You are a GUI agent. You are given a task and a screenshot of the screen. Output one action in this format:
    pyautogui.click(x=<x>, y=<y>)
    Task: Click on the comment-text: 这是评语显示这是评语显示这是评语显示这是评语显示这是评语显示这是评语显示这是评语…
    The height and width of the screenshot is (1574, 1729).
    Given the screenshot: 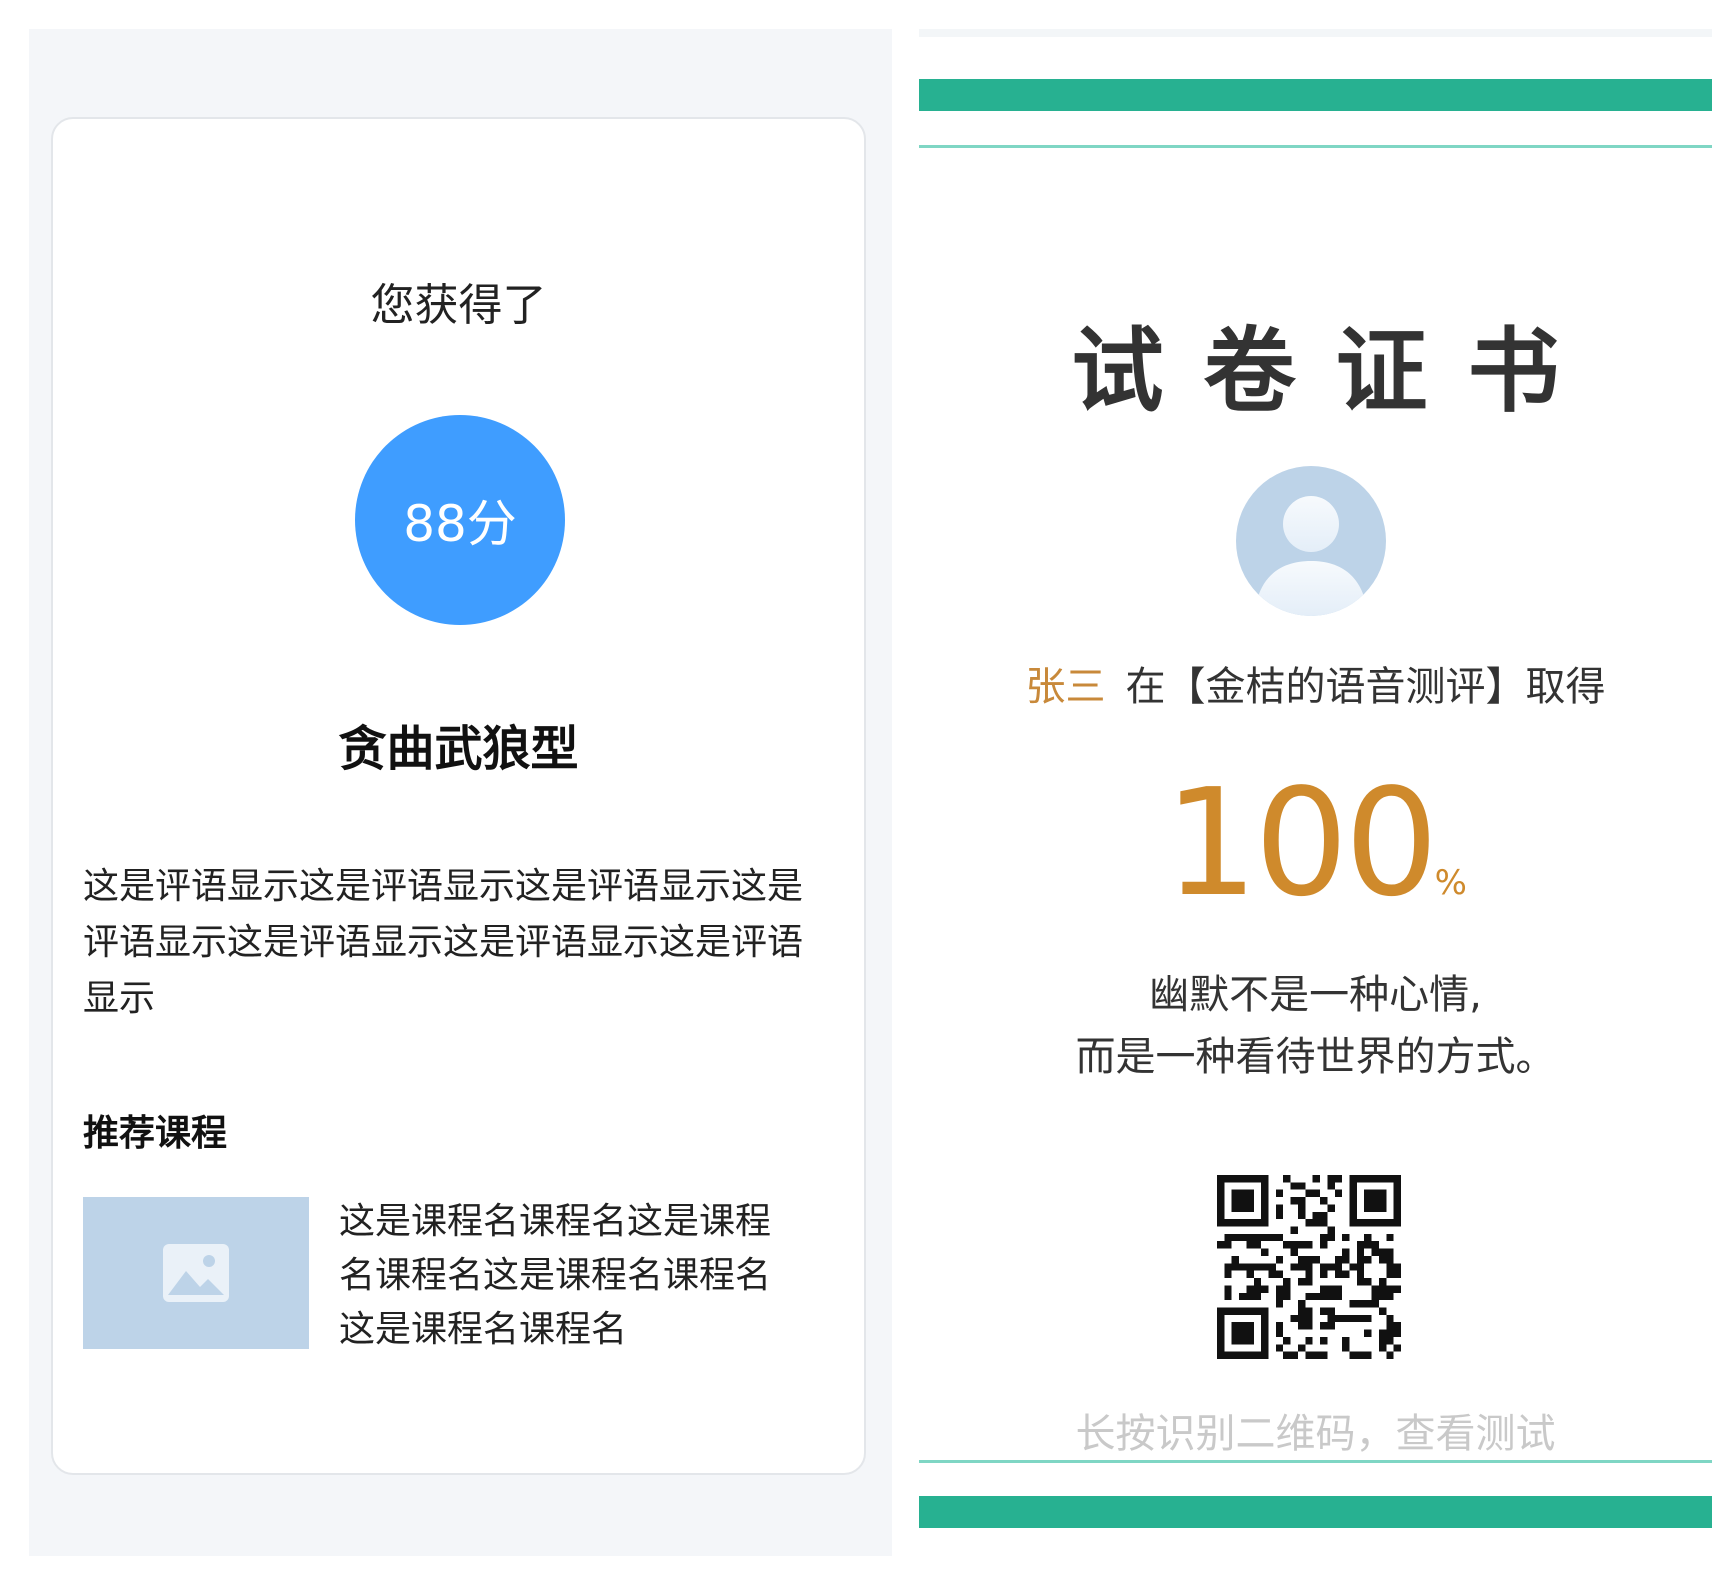 What is the action you would take?
    pyautogui.click(x=443, y=942)
    